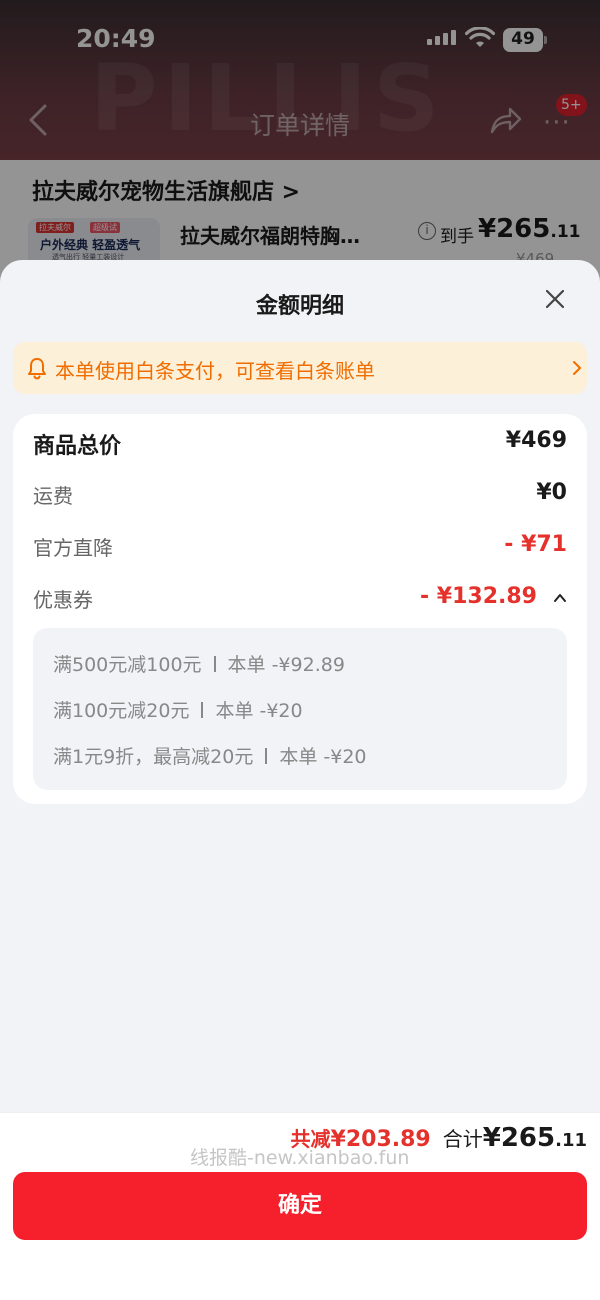  I want to click on shipping-label: 运费, so click(53, 496).